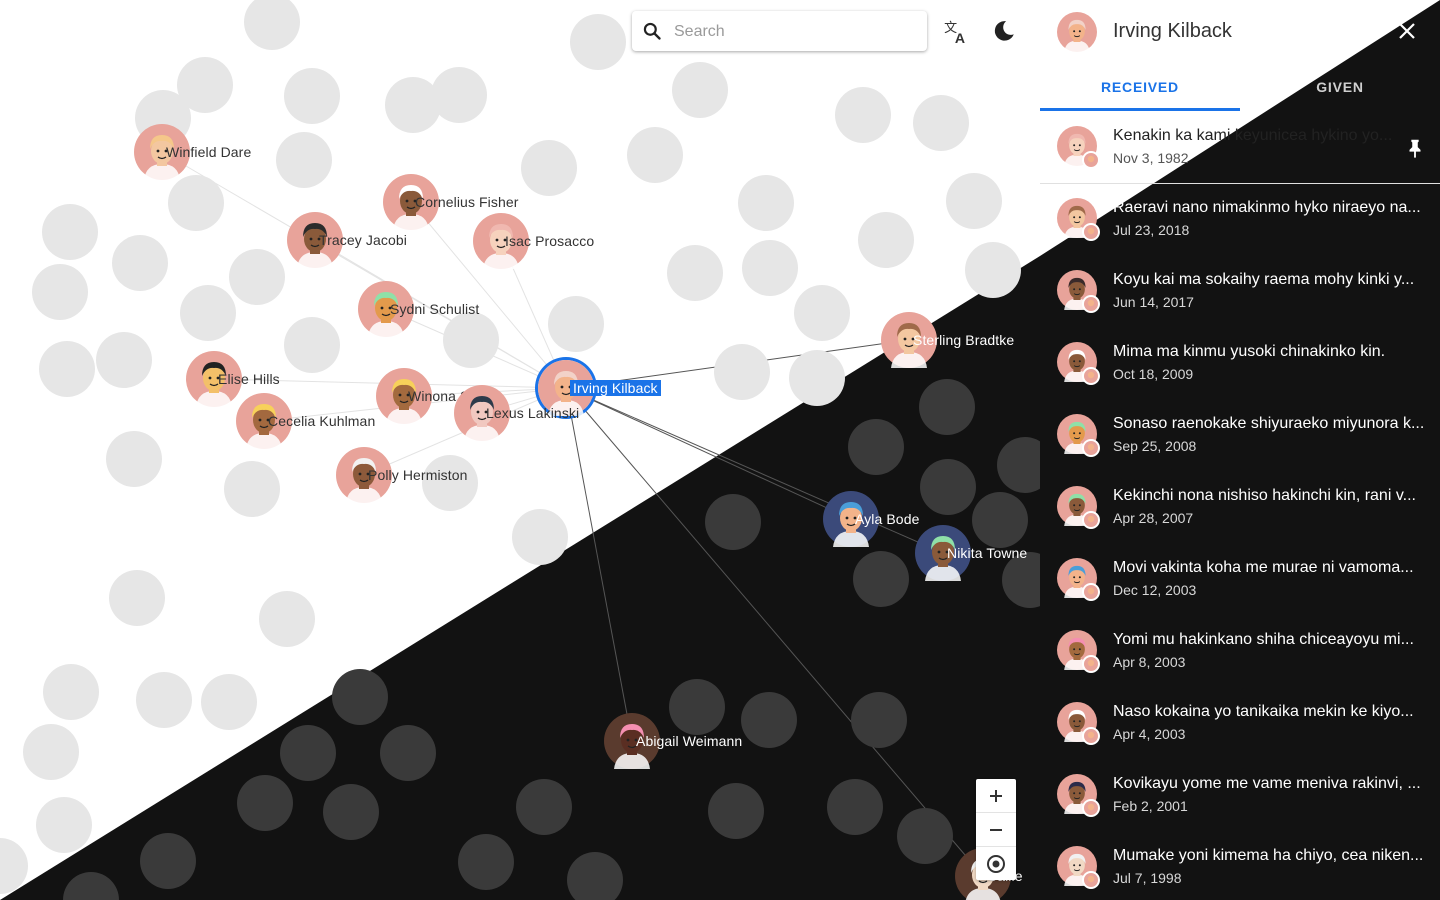 The width and height of the screenshot is (1440, 900). Describe the element at coordinates (209, 152) in the screenshot. I see `node-label: Winfield Dare` at that location.